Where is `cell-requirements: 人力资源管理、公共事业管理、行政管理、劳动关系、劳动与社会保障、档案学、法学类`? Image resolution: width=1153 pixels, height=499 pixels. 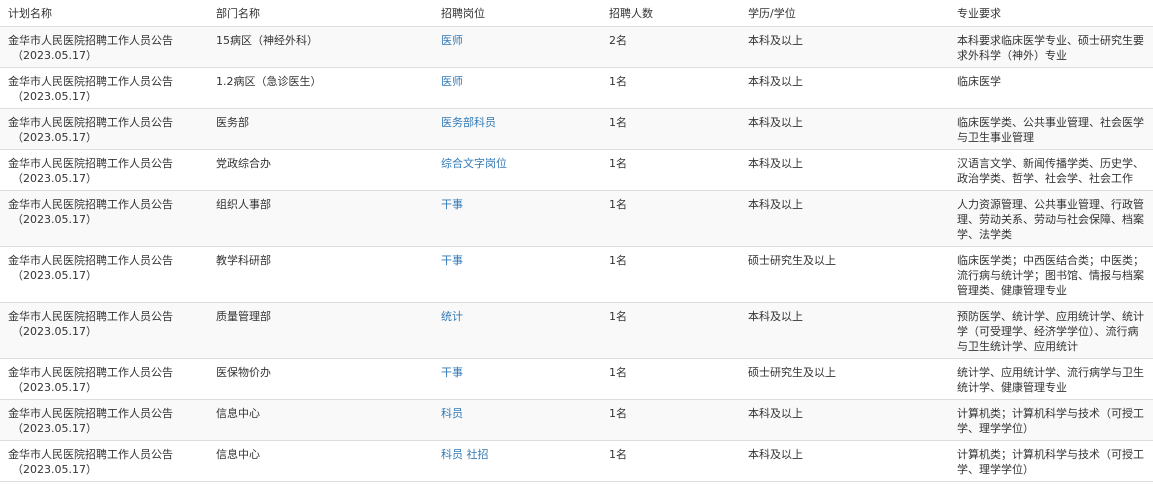 cell-requirements: 人力资源管理、公共事业管理、行政管理、劳动关系、劳动与社会保障、档案学、法学类 is located at coordinates (1051, 218).